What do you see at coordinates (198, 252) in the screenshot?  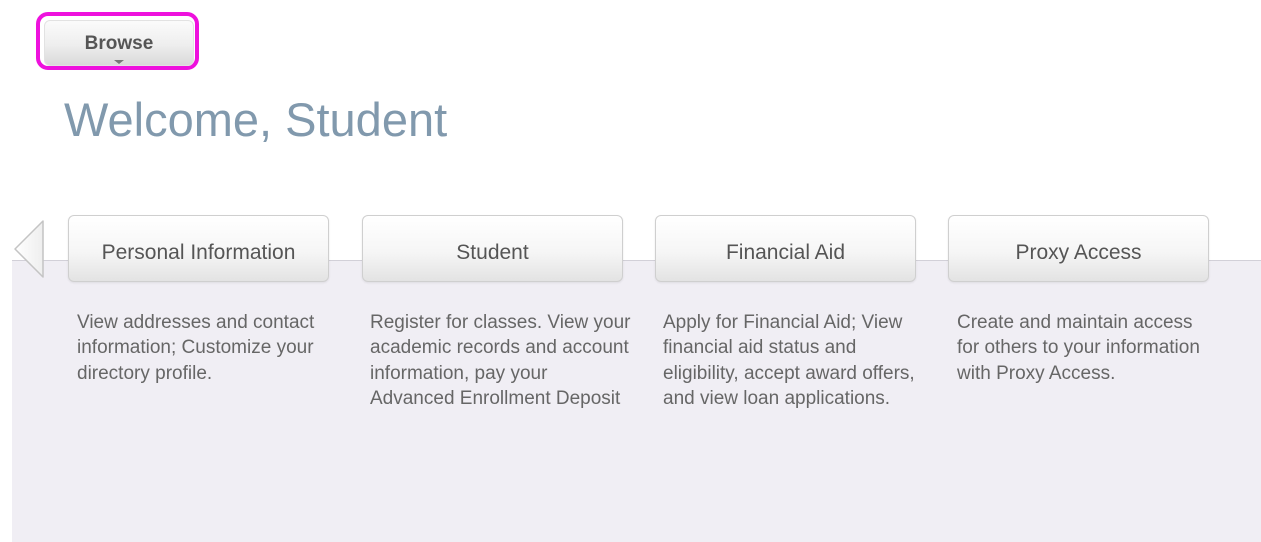 I see `tab-label: Personal Information` at bounding box center [198, 252].